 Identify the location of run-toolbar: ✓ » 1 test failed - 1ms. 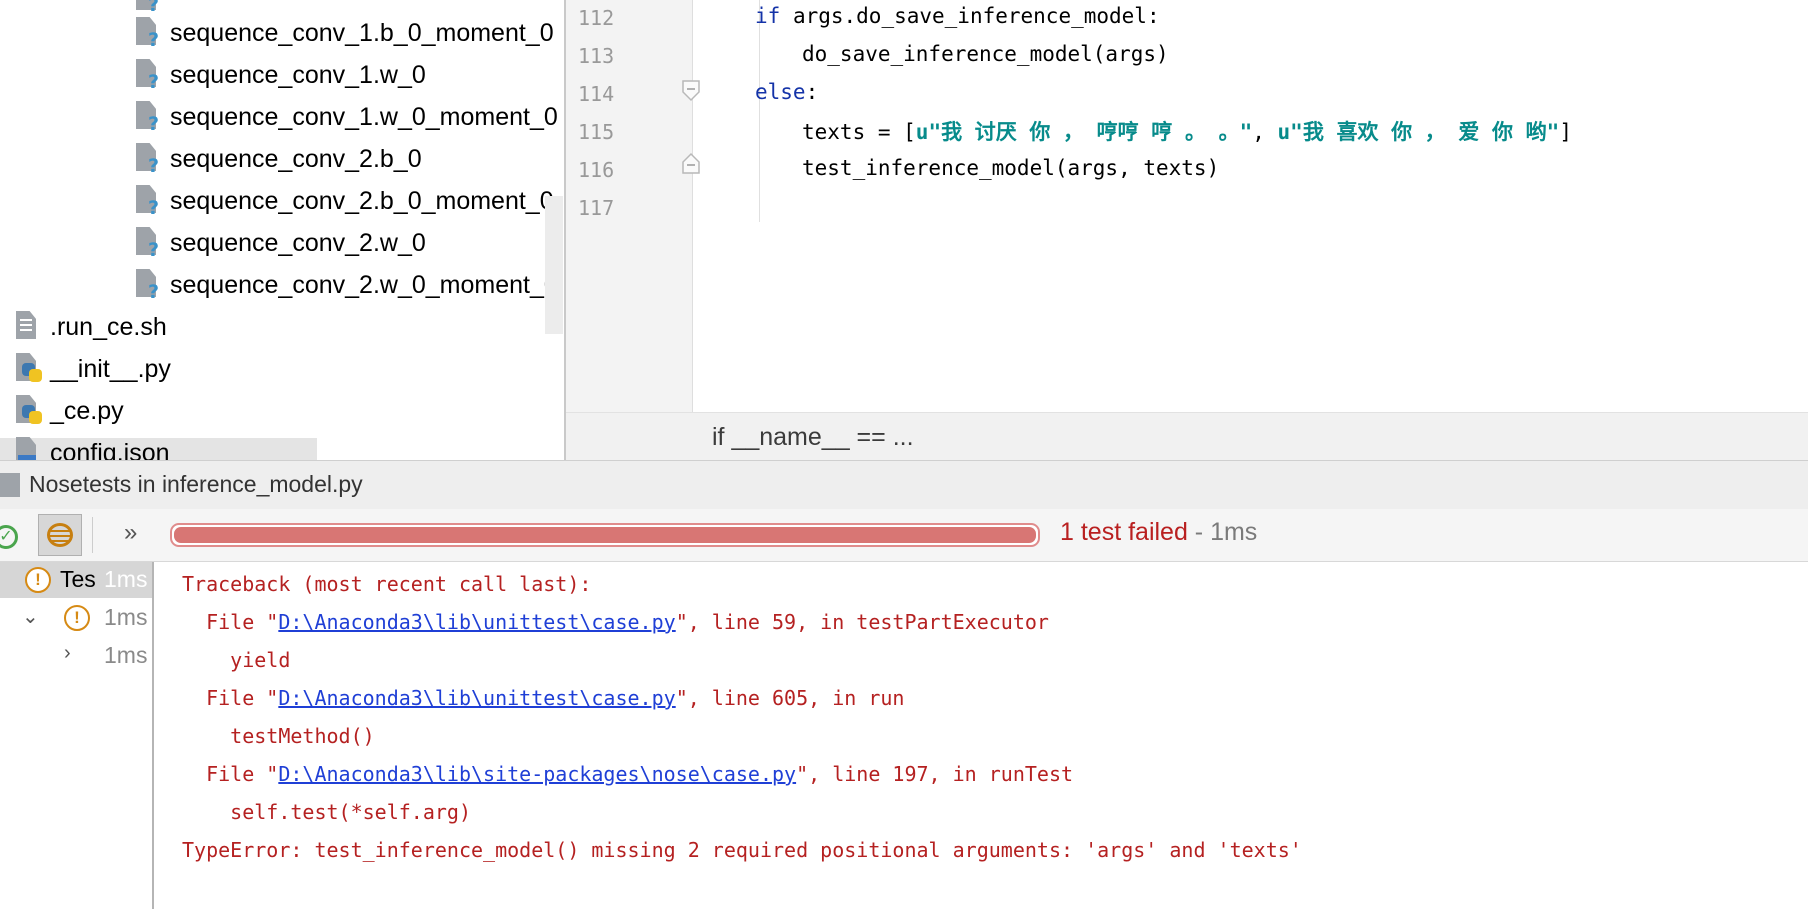
(904, 535).